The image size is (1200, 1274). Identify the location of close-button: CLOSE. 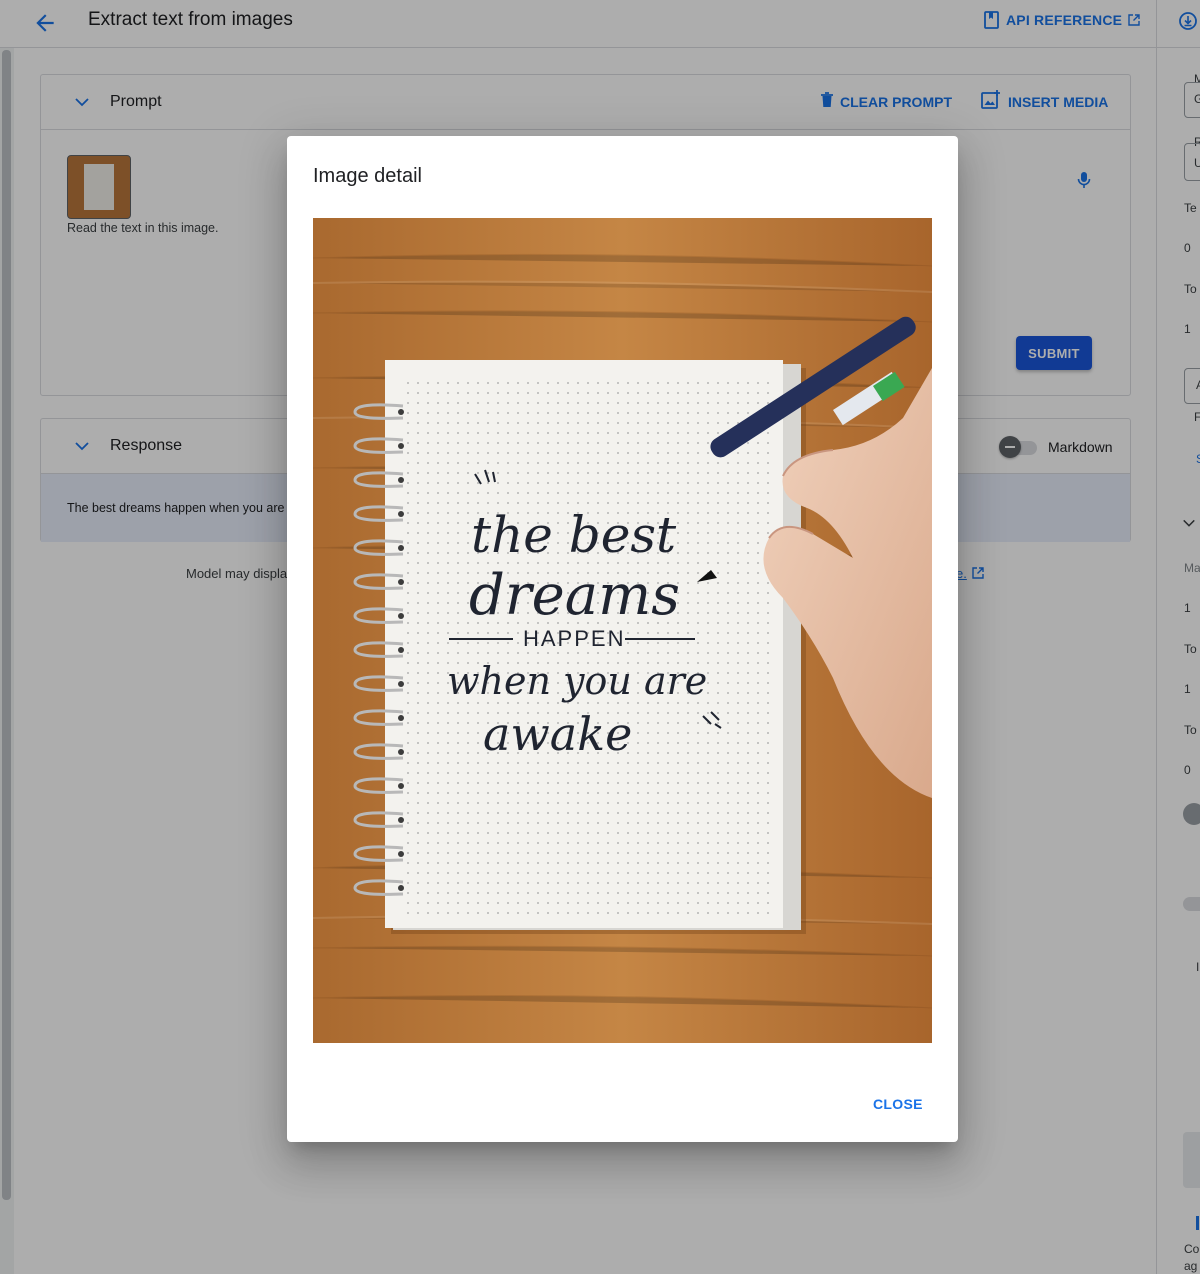
(898, 1104).